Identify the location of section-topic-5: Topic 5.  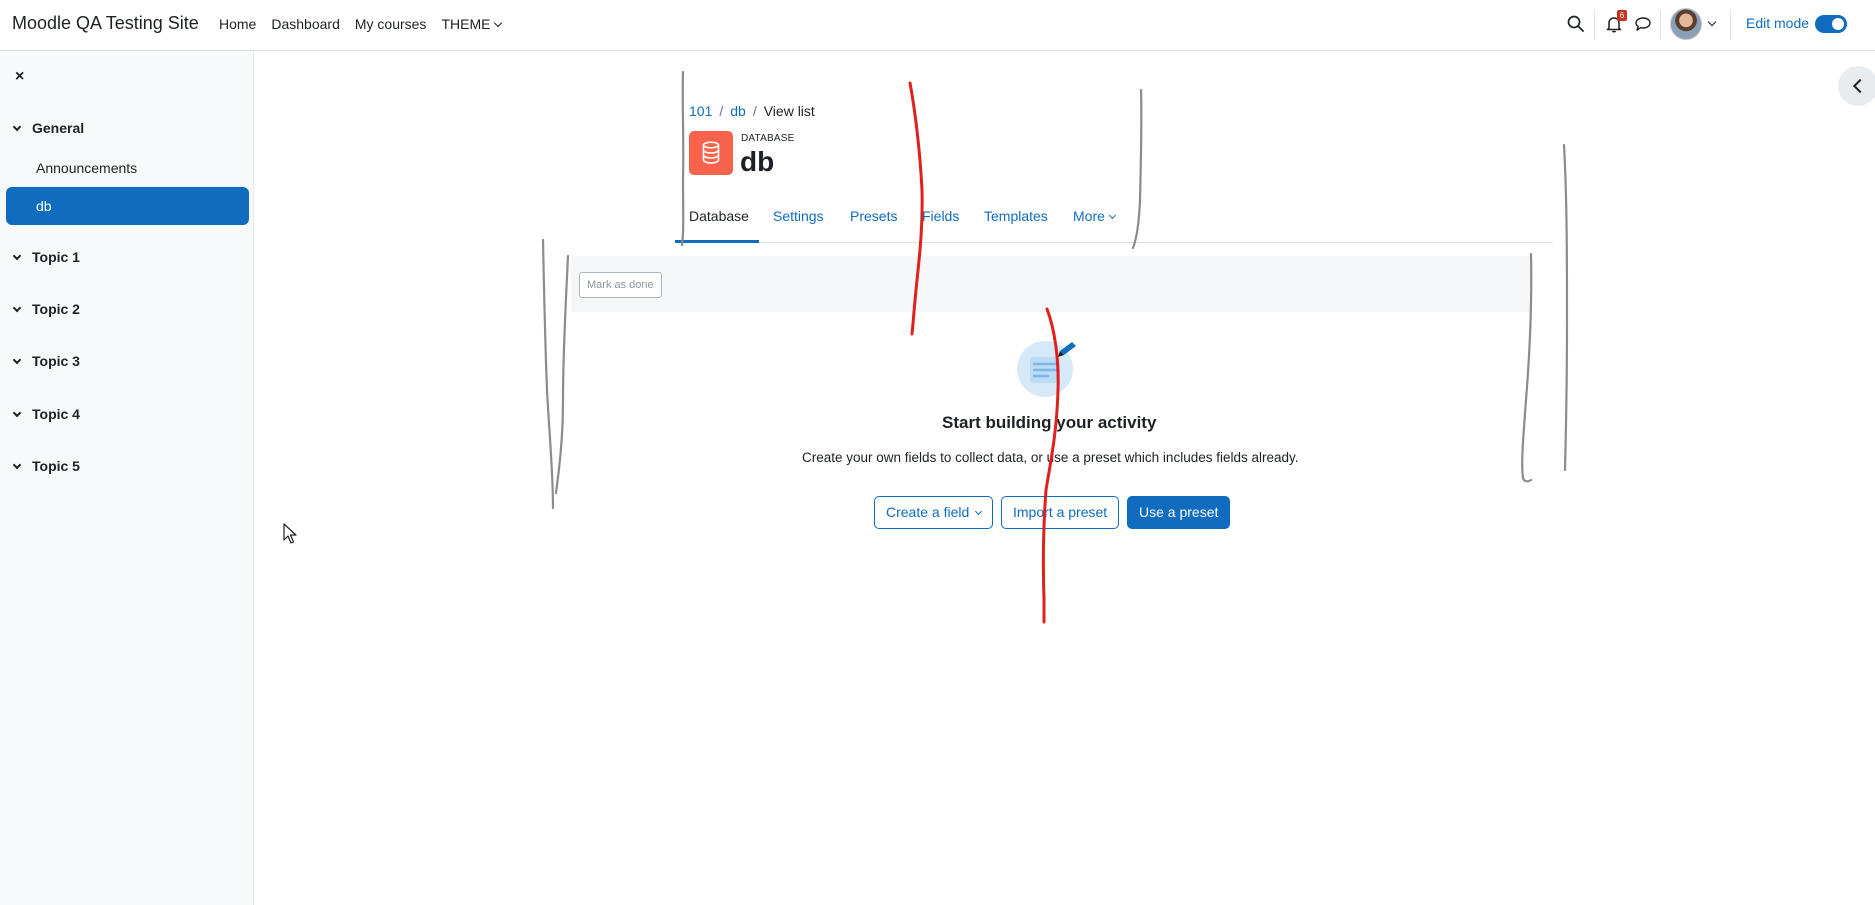
(46, 466).